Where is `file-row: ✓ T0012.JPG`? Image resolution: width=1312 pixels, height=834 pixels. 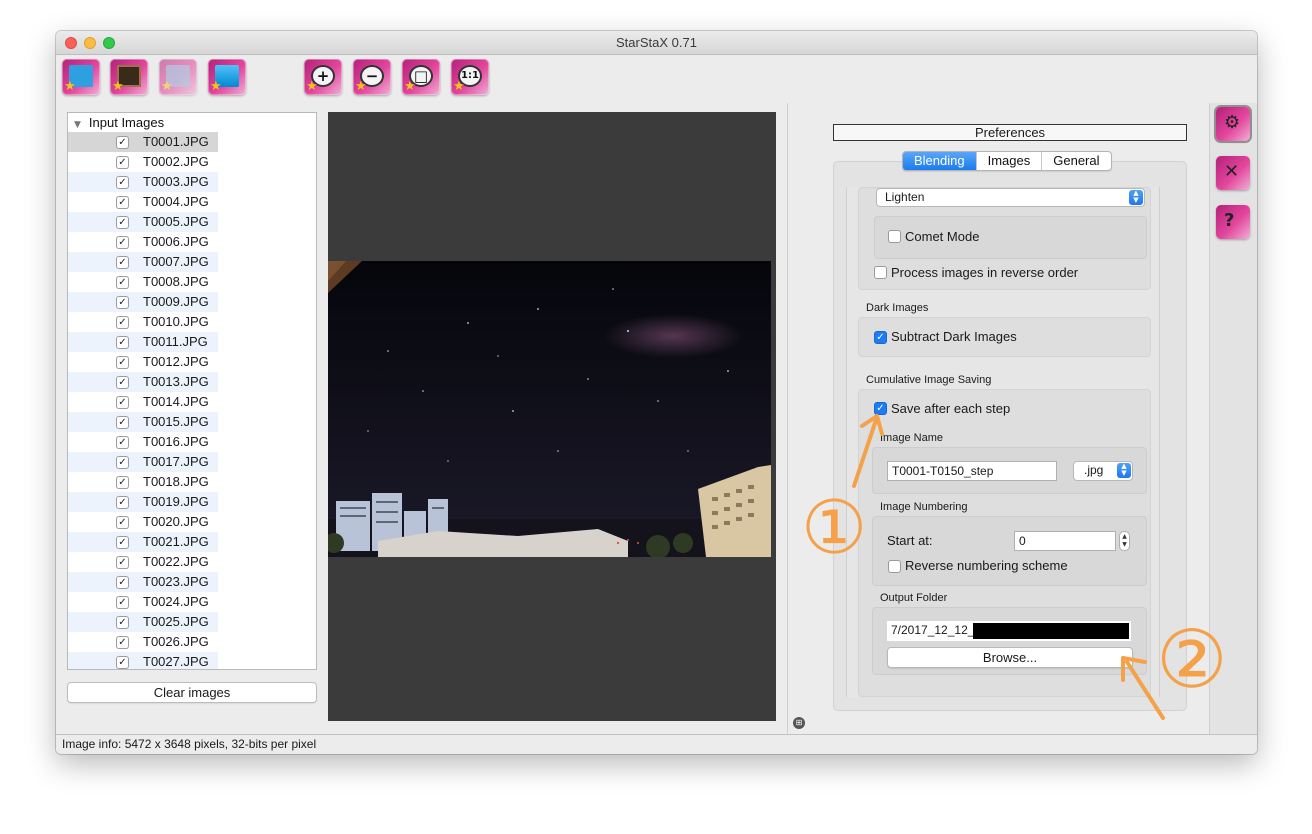 file-row: ✓ T0012.JPG is located at coordinates (143, 362).